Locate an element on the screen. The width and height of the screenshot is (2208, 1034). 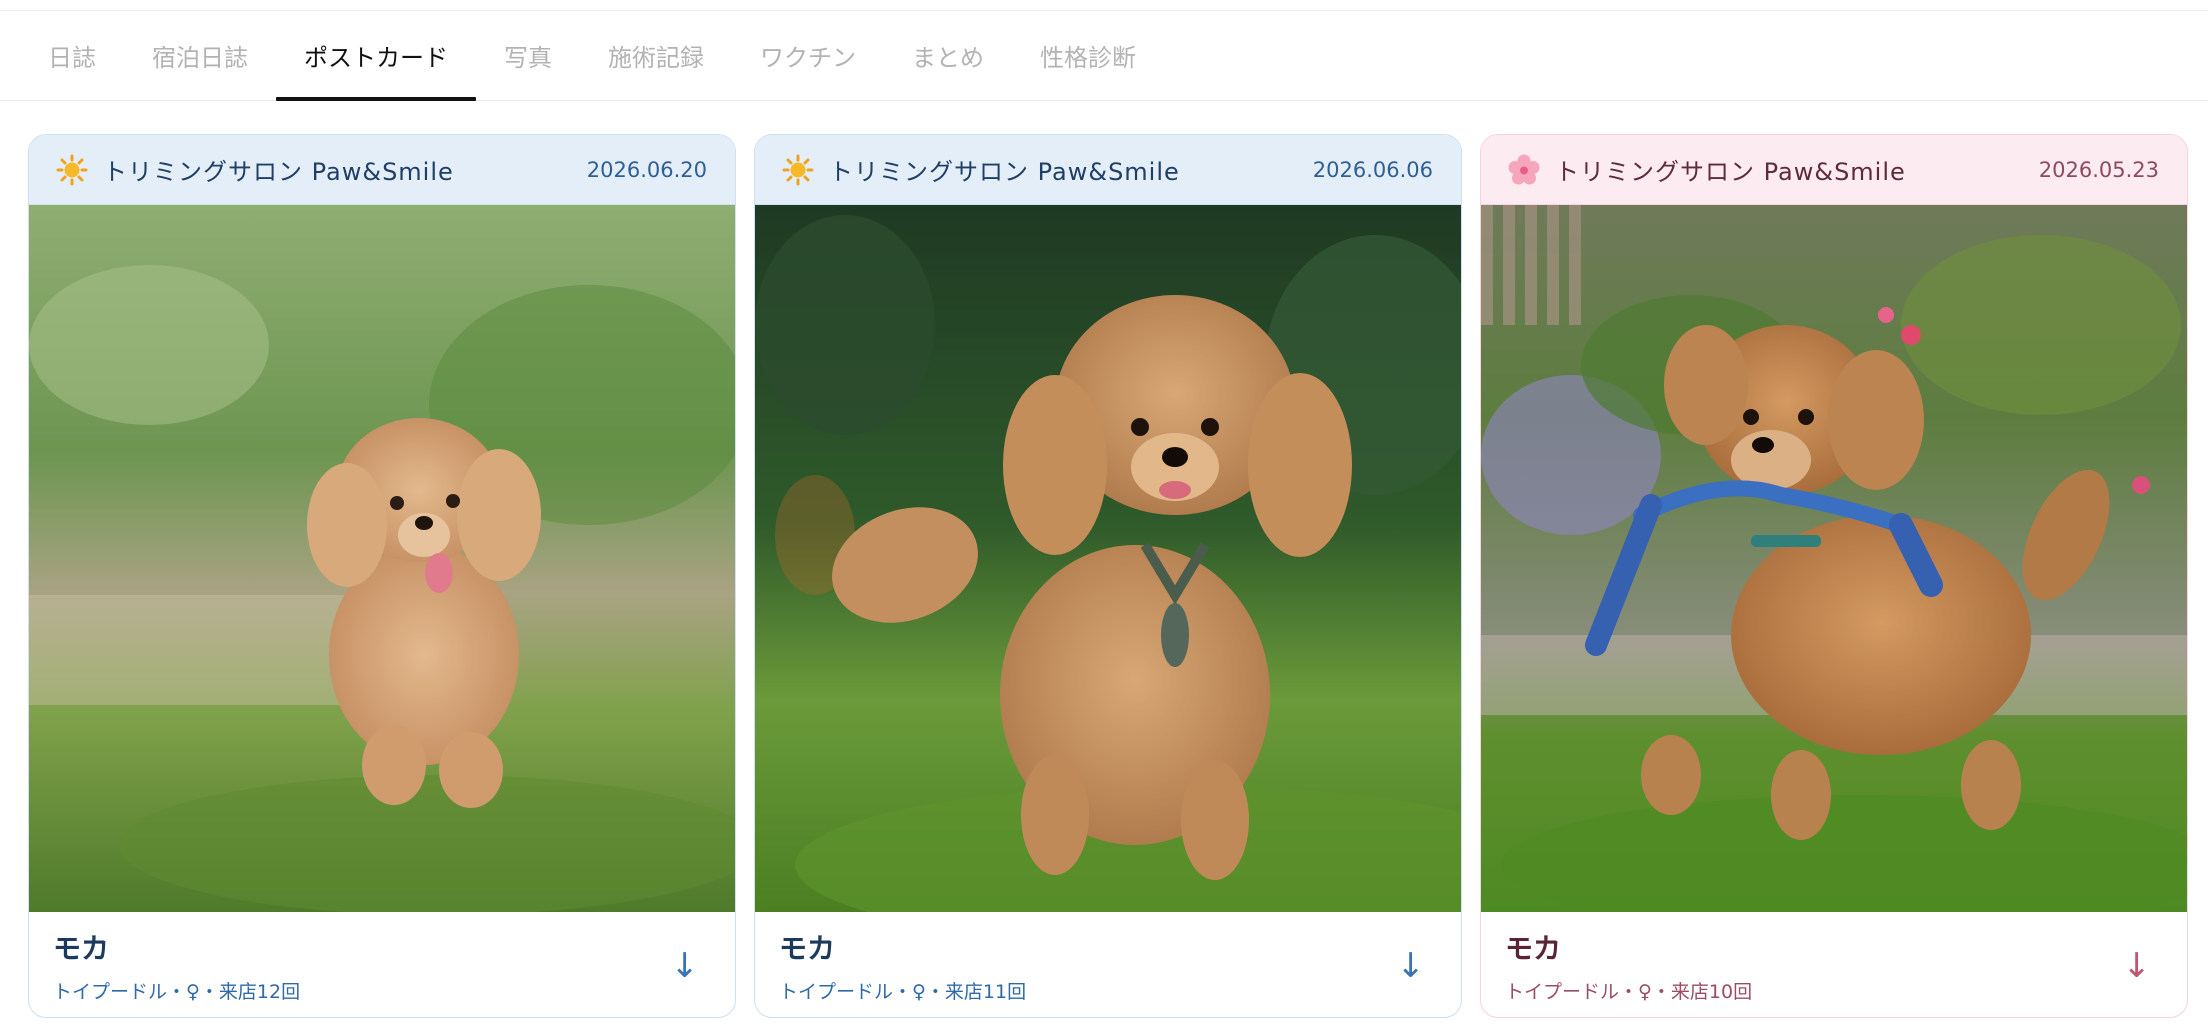
tab-bar: 日誌 宿泊日誌 ポストカード 写真 施術記録 ワクチン まとめ 性格診断 is located at coordinates (1104, 56).